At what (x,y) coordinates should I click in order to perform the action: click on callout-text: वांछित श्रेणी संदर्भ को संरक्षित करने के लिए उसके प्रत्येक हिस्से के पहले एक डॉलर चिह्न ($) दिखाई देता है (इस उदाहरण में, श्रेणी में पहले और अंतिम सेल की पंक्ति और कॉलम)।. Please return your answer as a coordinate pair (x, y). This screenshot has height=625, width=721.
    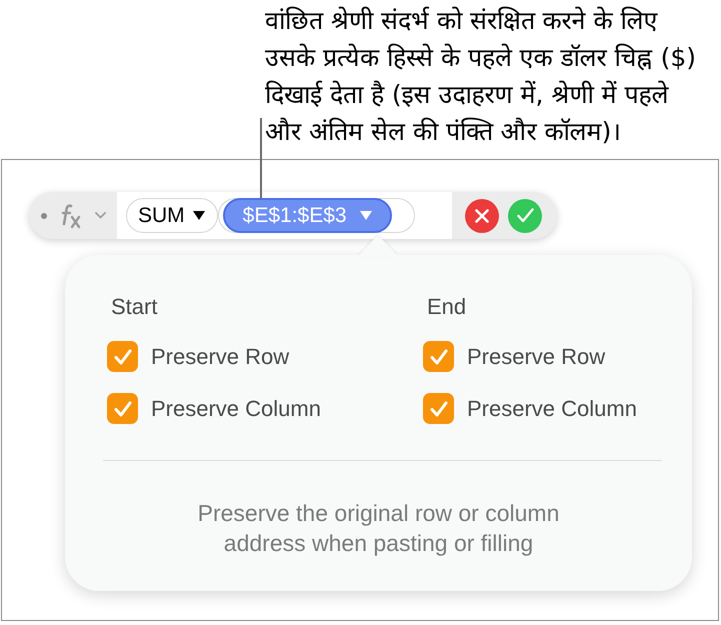
    Looking at the image, I should click on (481, 76).